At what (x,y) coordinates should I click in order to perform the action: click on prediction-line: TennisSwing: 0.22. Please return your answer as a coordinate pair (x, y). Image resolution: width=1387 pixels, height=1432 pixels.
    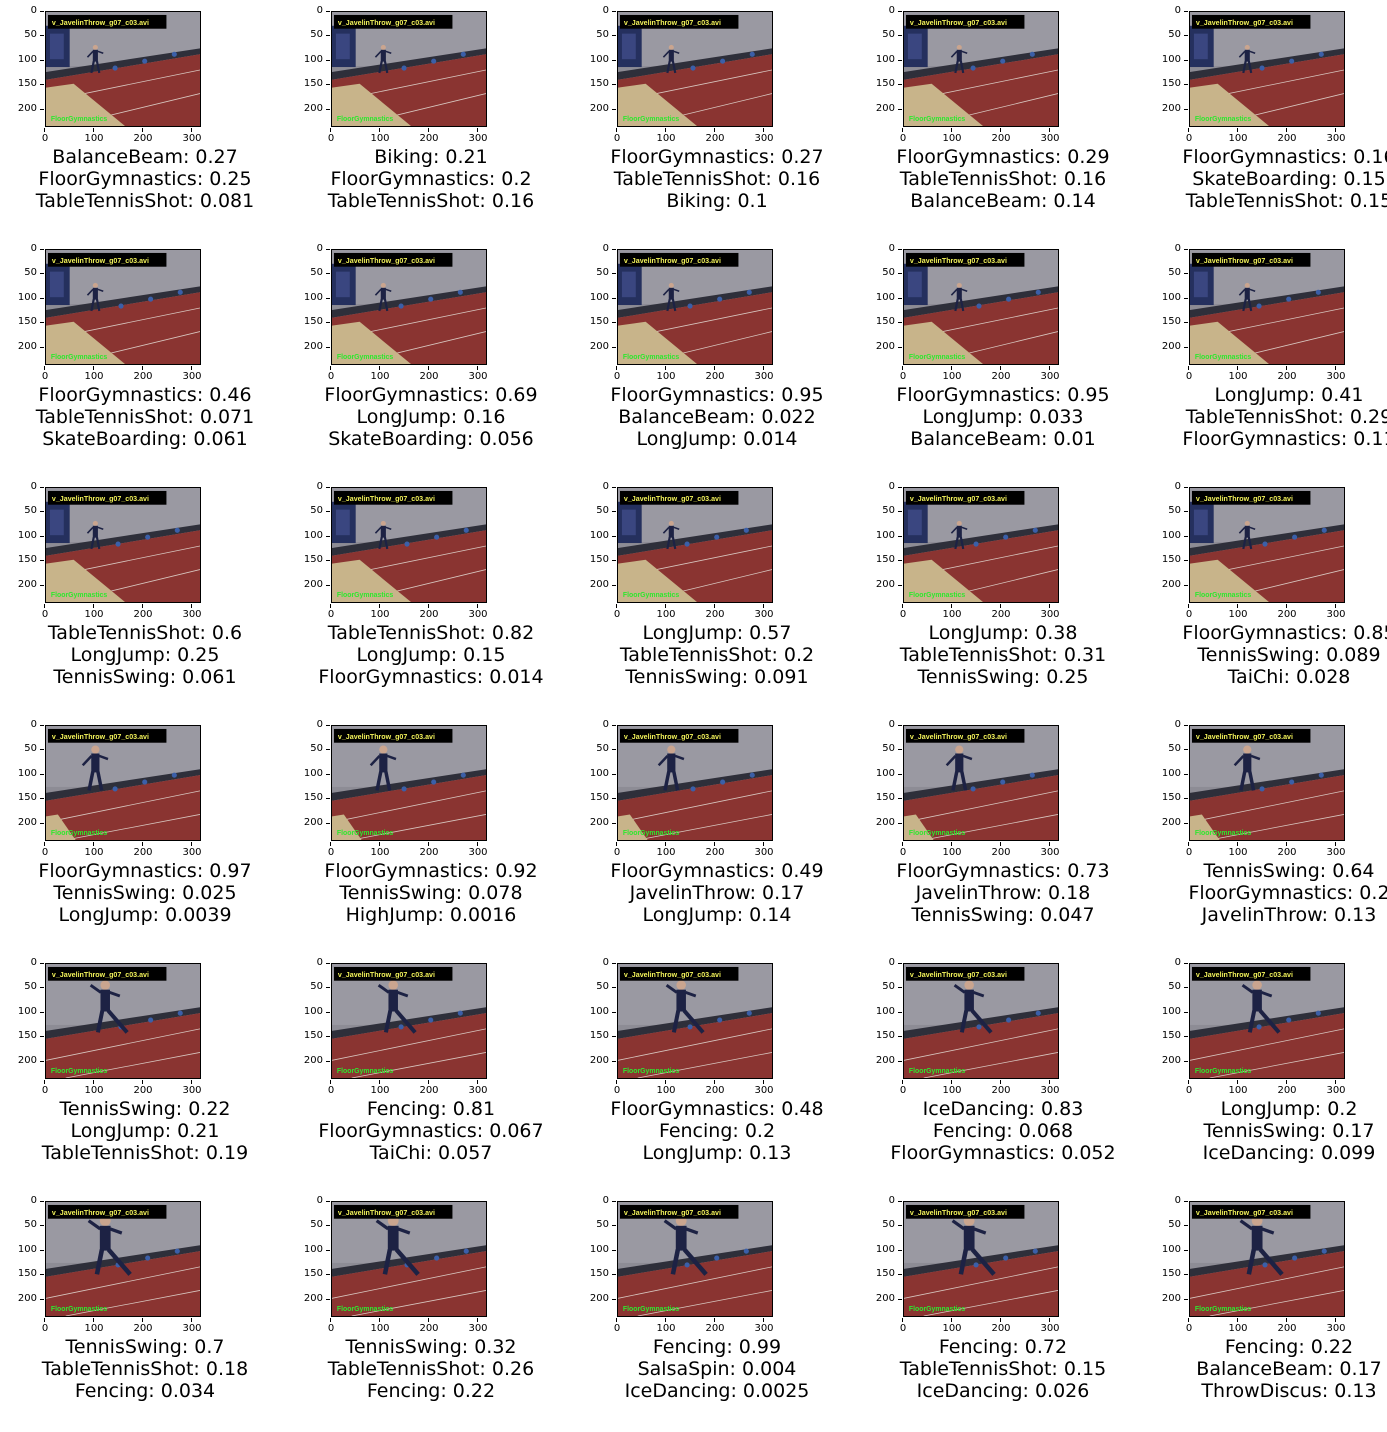
    Looking at the image, I should click on (145, 1109).